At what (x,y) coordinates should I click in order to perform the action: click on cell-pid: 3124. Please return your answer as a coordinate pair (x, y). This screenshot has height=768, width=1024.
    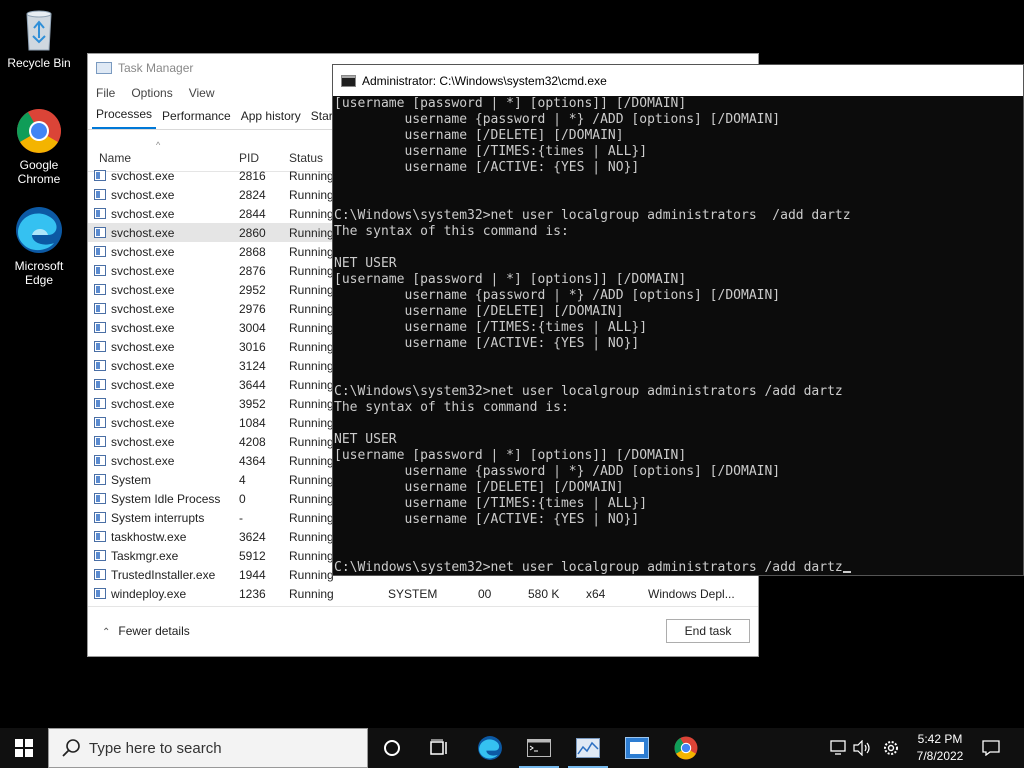
    Looking at the image, I should click on (252, 366).